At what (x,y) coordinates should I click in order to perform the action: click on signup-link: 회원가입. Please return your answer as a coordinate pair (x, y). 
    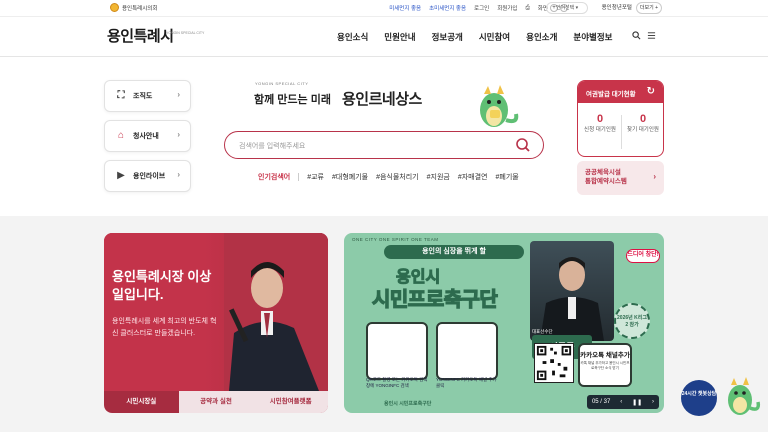
    Looking at the image, I should click on (507, 8).